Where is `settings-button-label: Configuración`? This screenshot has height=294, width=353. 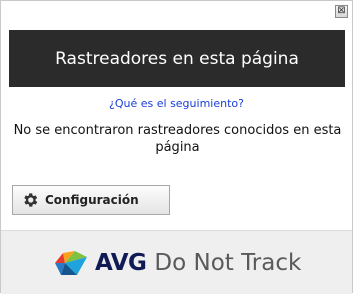
settings-button-label: Configuración is located at coordinates (92, 200).